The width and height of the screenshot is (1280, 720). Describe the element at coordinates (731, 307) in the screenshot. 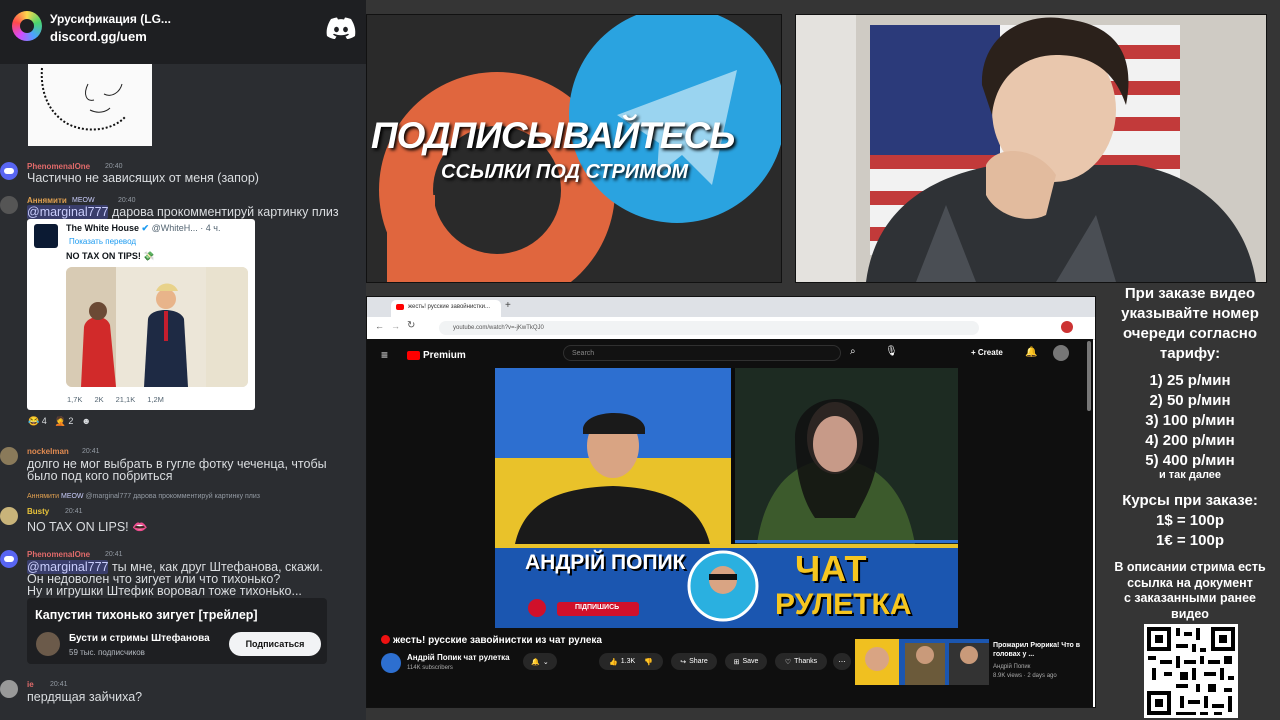

I see `tab-bar: жесть! русские завойнистки... +` at that location.